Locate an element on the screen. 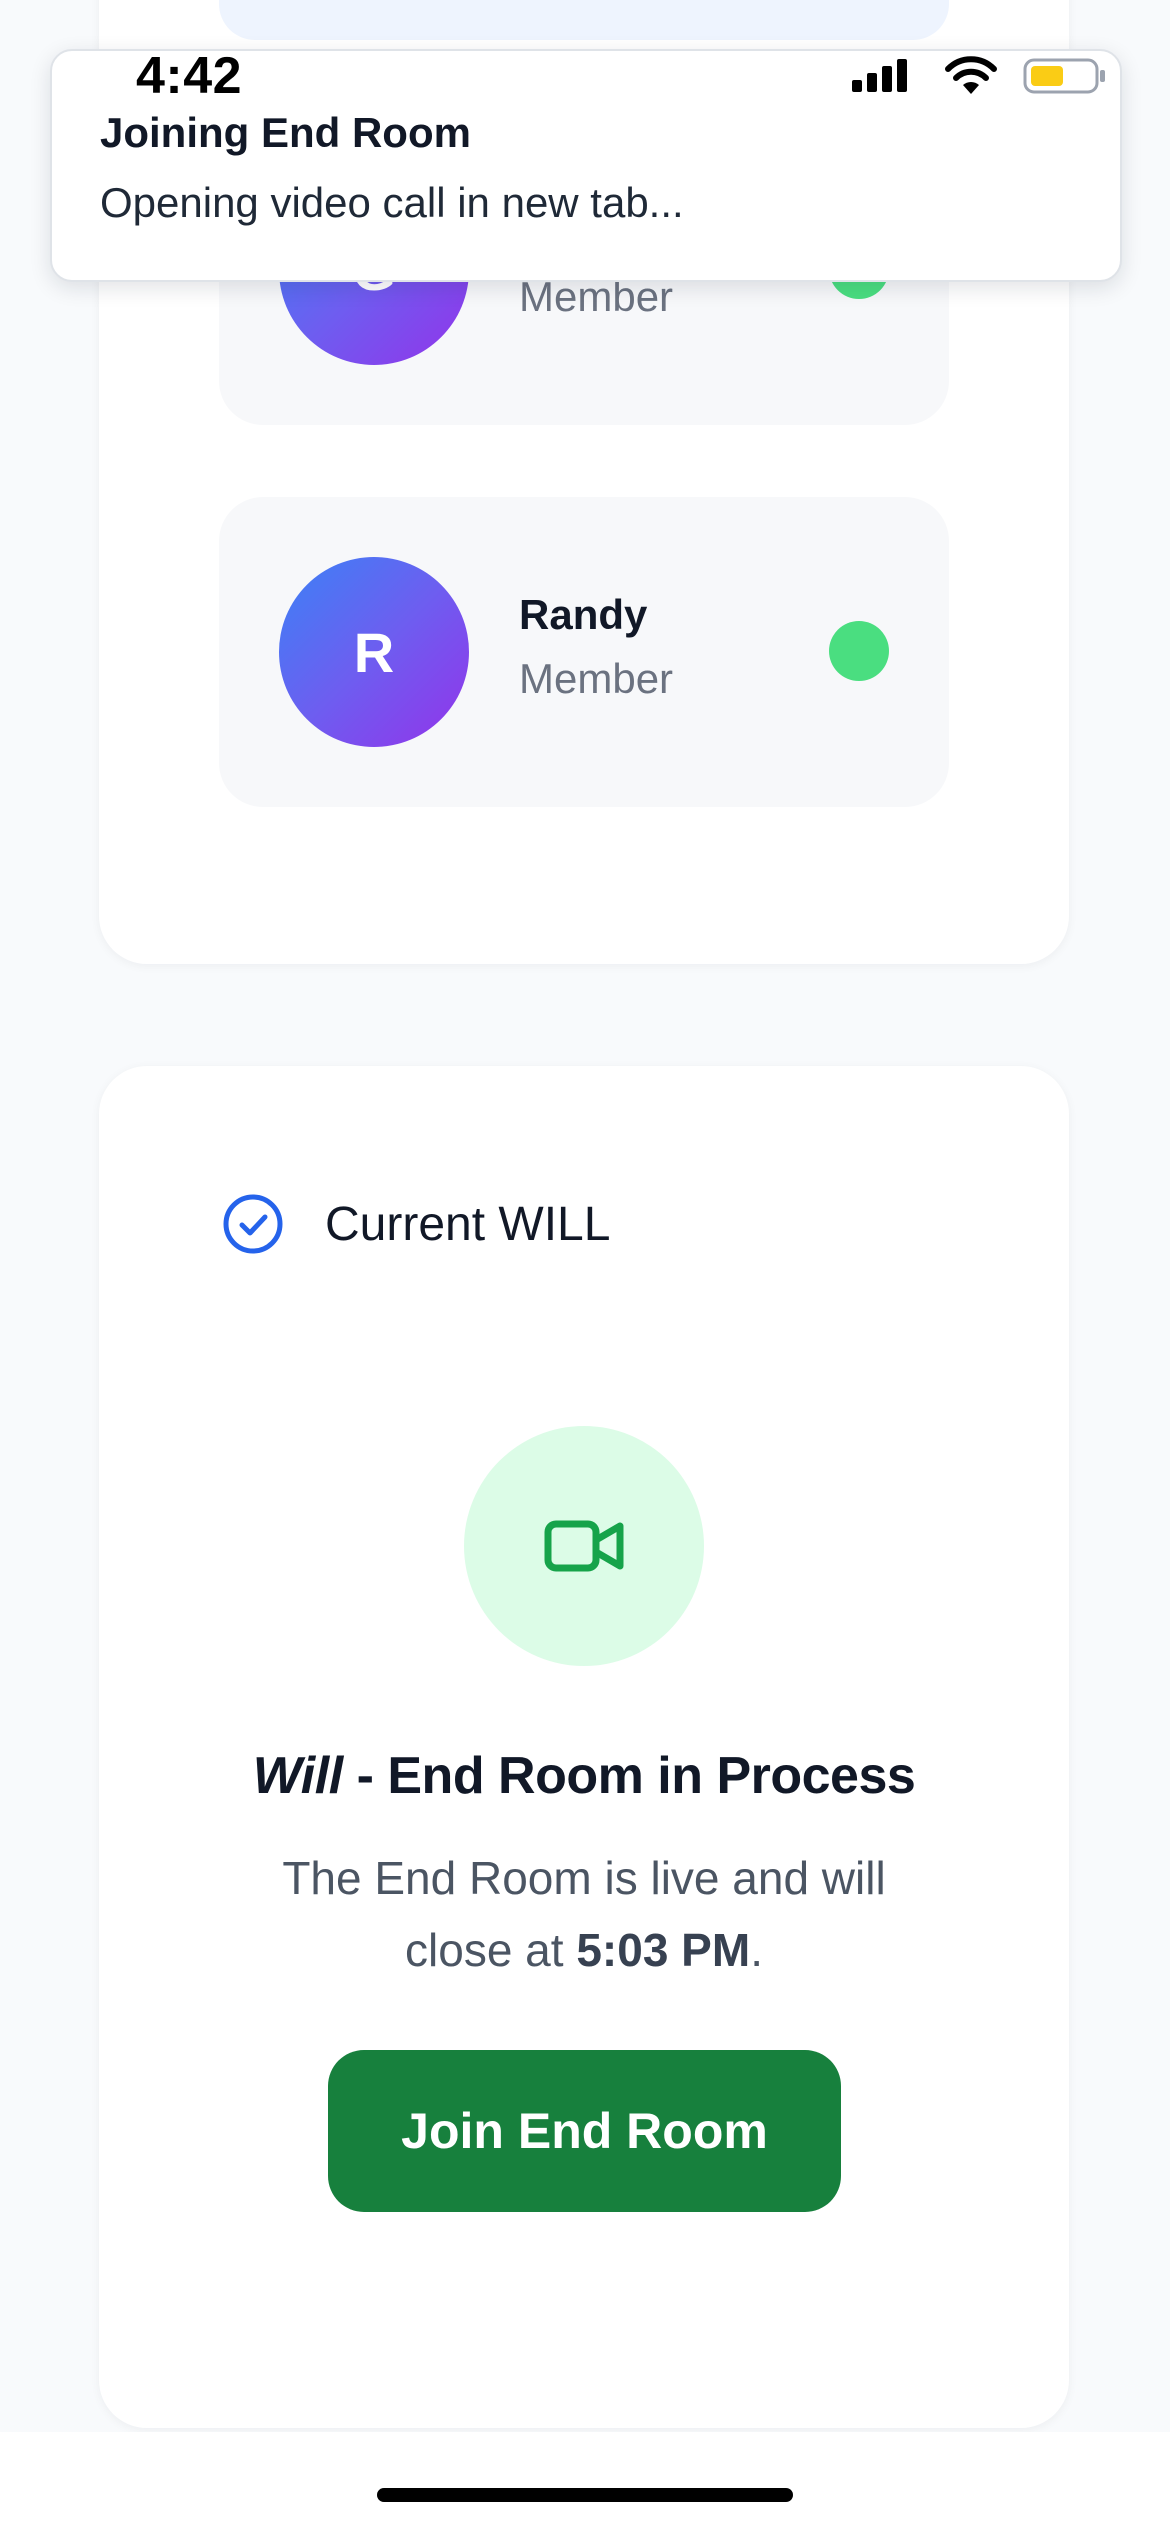 The width and height of the screenshot is (1170, 2532). join-button-label: Join End Room is located at coordinates (584, 2131).